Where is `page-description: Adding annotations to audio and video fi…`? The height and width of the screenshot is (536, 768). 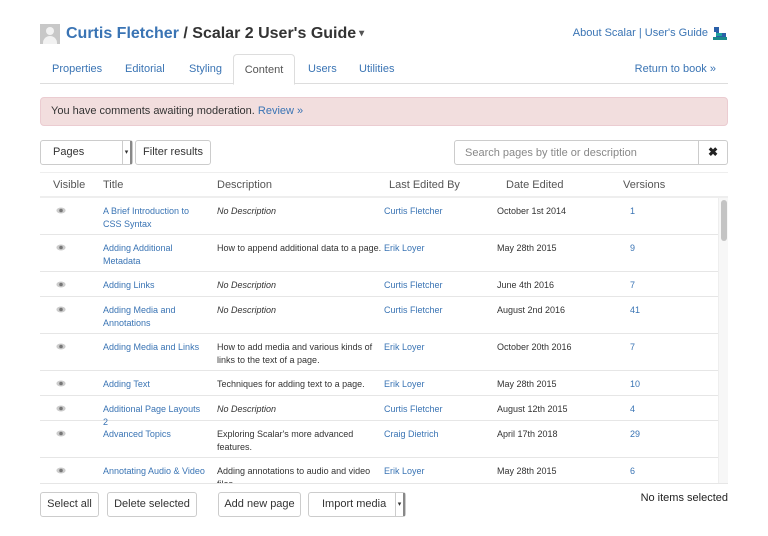 page-description: Adding annotations to audio and video fi… is located at coordinates (294, 474).